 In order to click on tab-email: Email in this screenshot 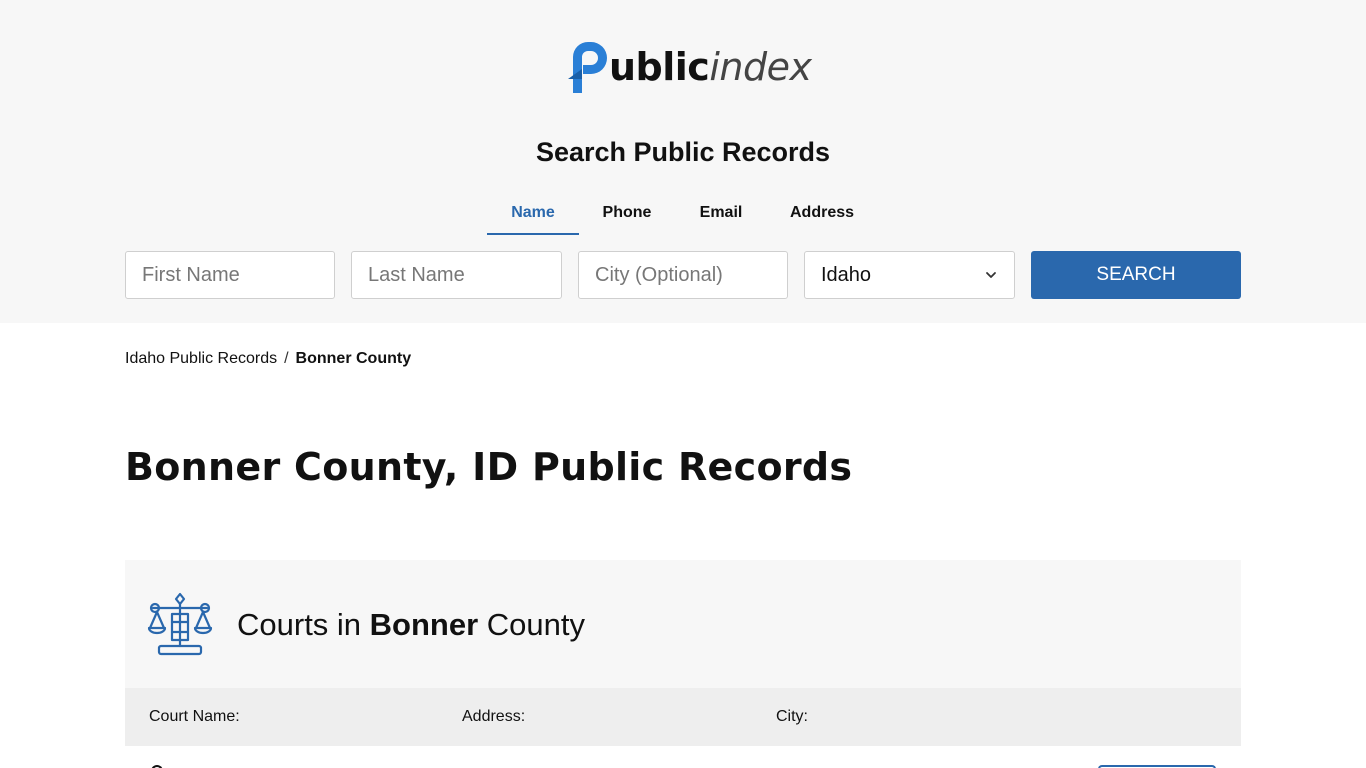, I will do `click(721, 215)`.